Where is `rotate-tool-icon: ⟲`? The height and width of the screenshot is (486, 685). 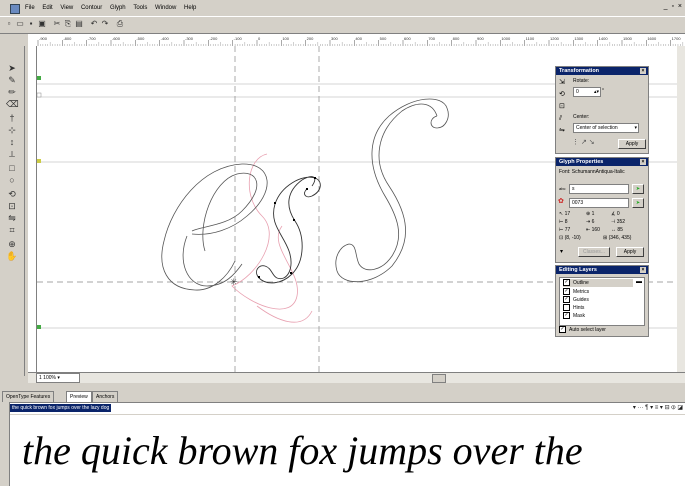 rotate-tool-icon: ⟲ is located at coordinates (12, 194).